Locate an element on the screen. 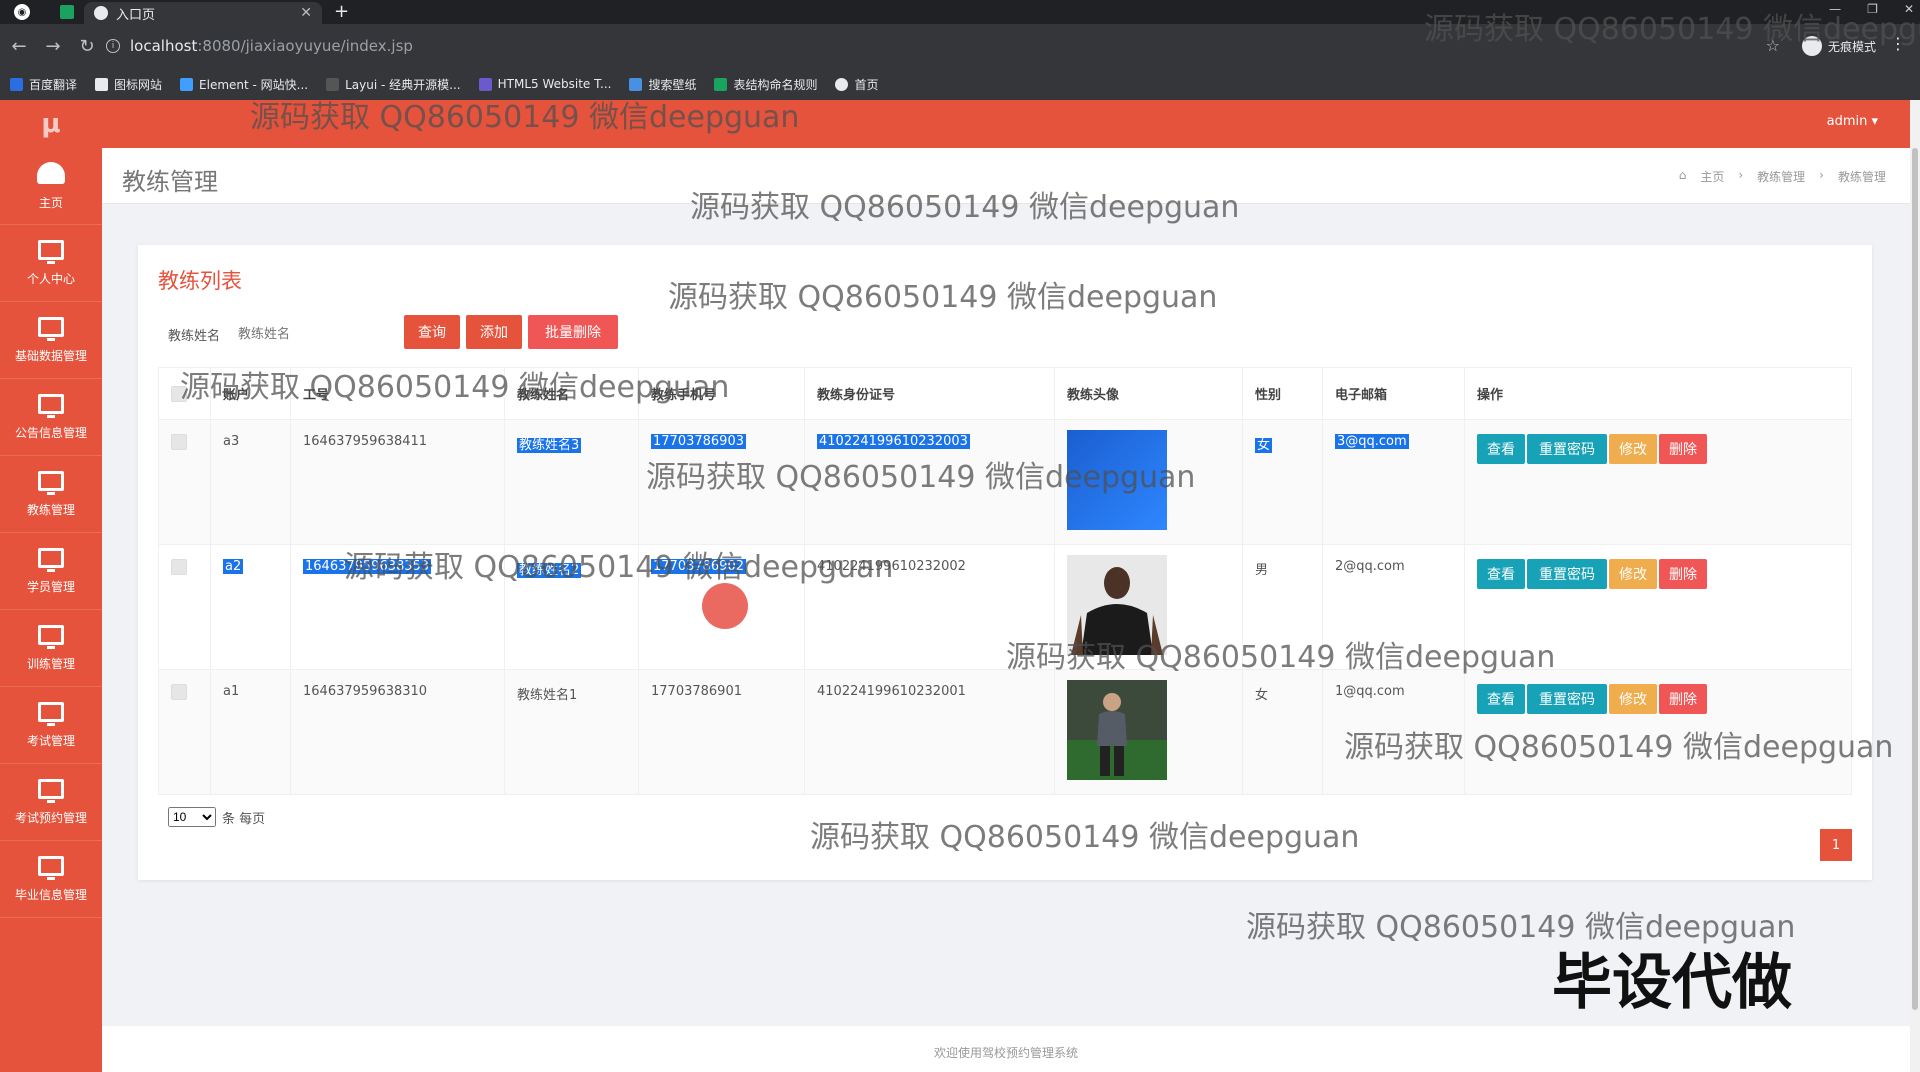 This screenshot has width=1920, height=1072. cell-avatar is located at coordinates (1148, 482).